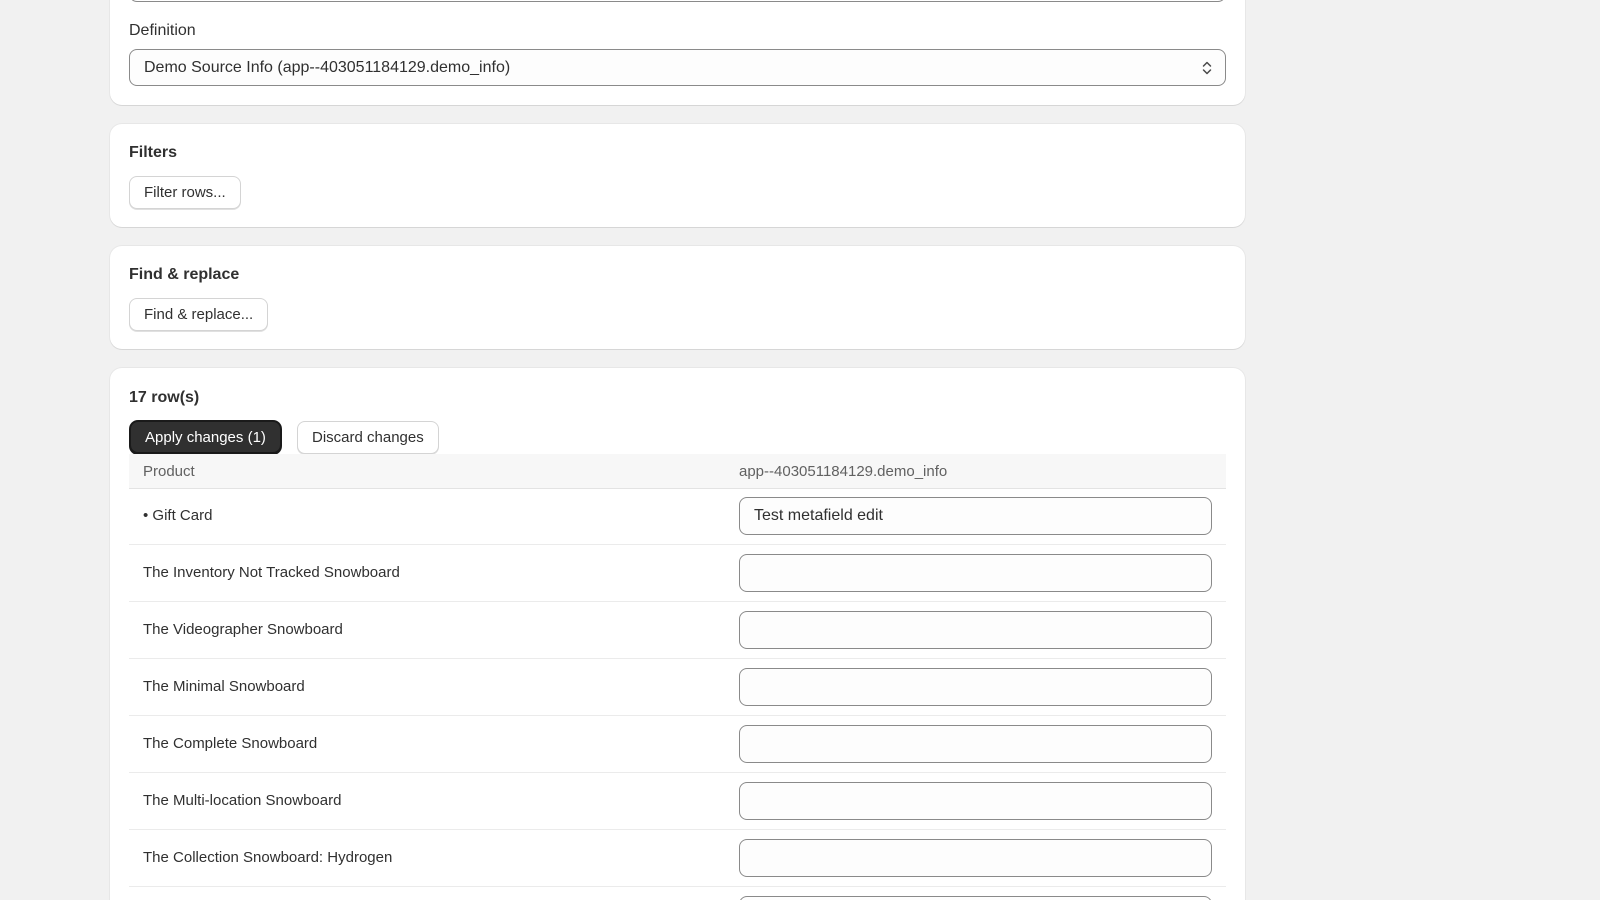 The width and height of the screenshot is (1600, 900). I want to click on product-name: The Inventory Not Tracked Snowboard, so click(271, 572).